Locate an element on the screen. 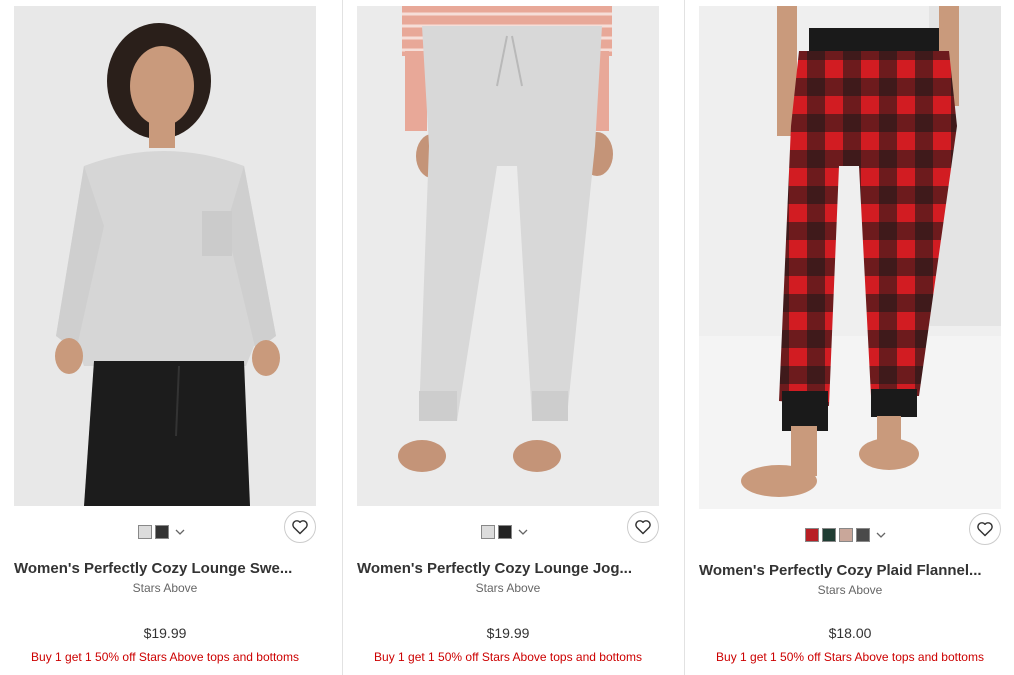 This screenshot has width=1014, height=675. swatch-pink-plaid is located at coordinates (846, 535).